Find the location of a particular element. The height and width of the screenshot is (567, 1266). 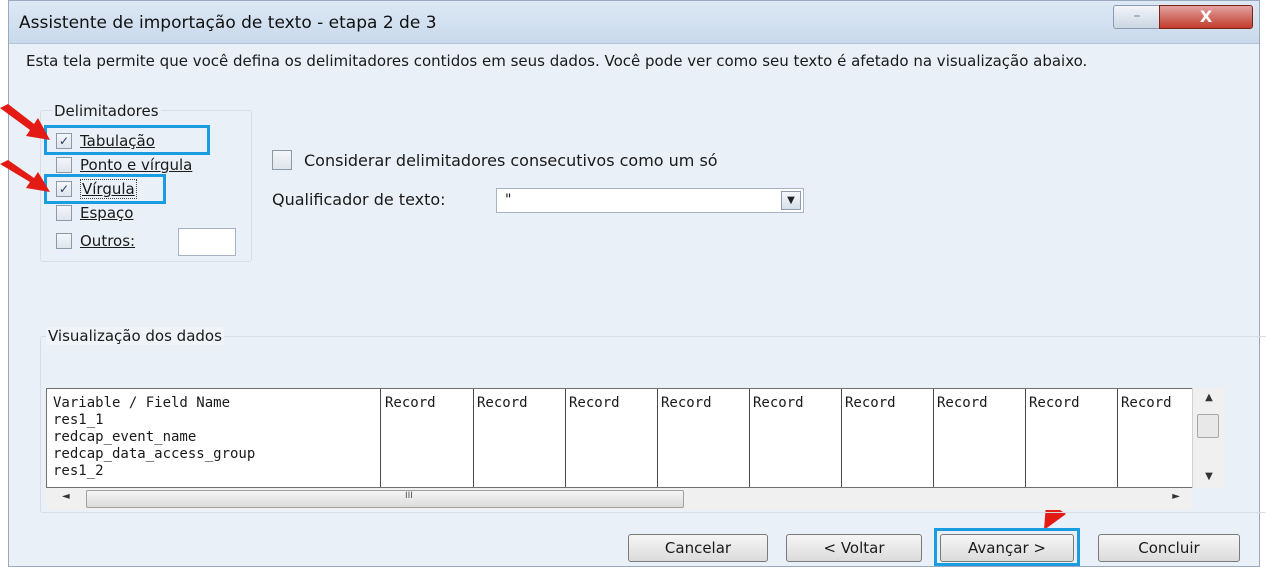

scroll-up-icon: ▲ is located at coordinates (1209, 397).